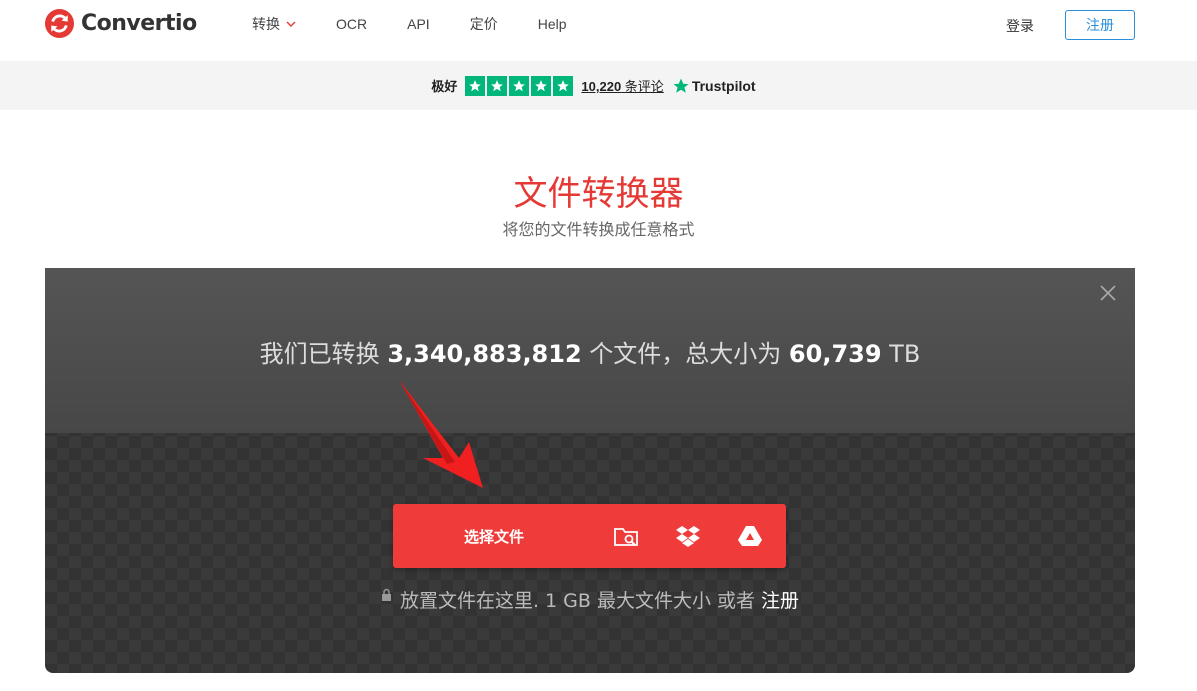  I want to click on nav-item-label: OCR, so click(352, 24).